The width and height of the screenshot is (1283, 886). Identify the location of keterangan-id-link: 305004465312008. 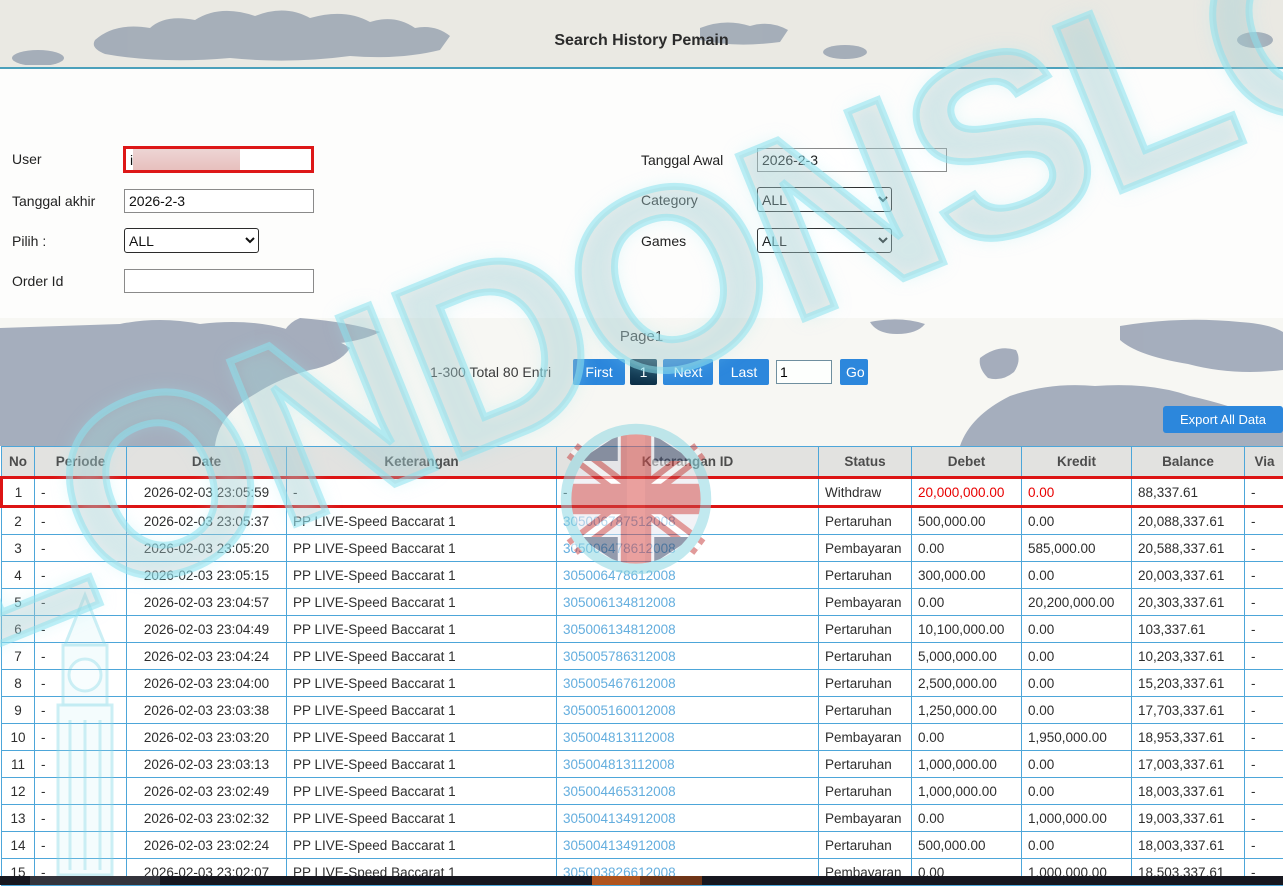
(619, 791).